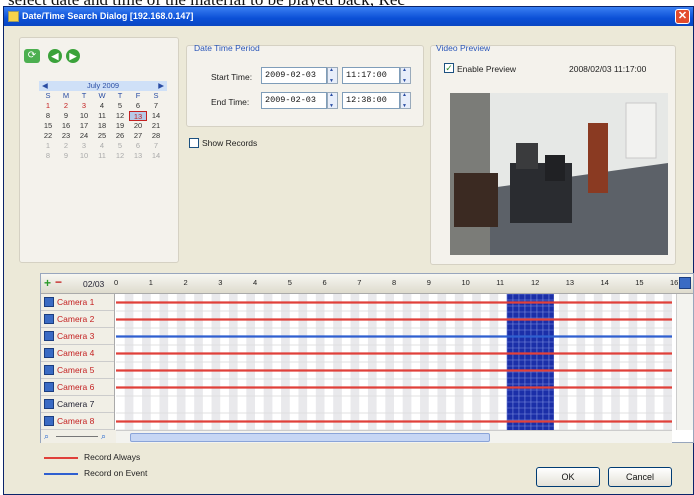  What do you see at coordinates (102, 136) in the screenshot?
I see `calendar-day: 25` at bounding box center [102, 136].